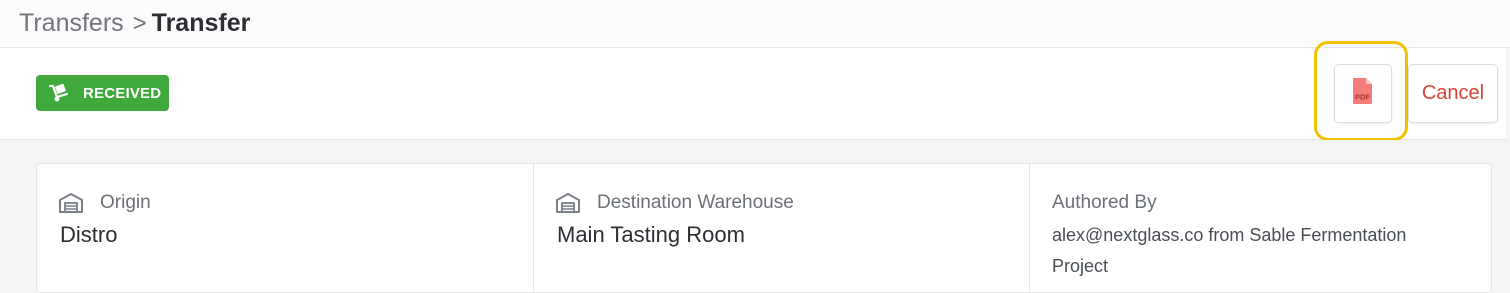 This screenshot has height=293, width=1510. I want to click on status-label: RECEIVED, so click(122, 93).